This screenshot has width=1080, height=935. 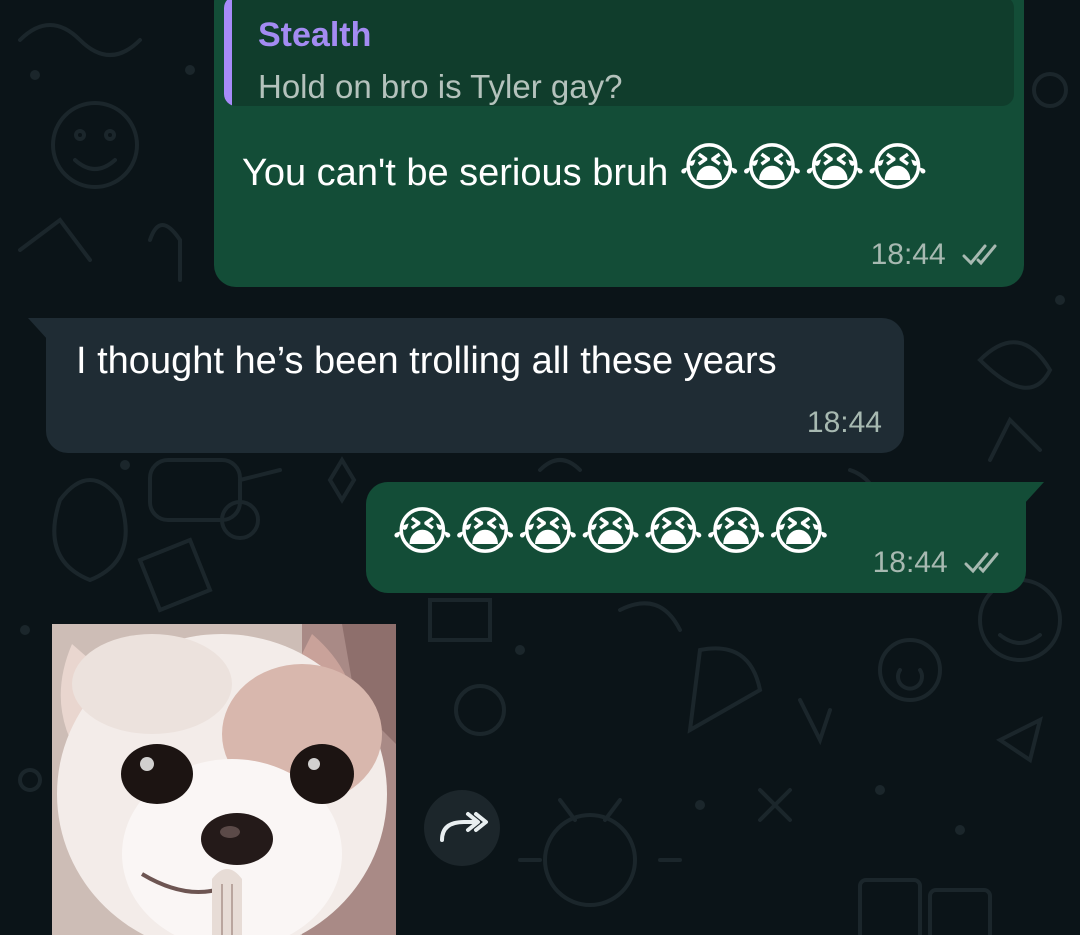 I want to click on chihuahua-illustration, so click(x=224, y=779).